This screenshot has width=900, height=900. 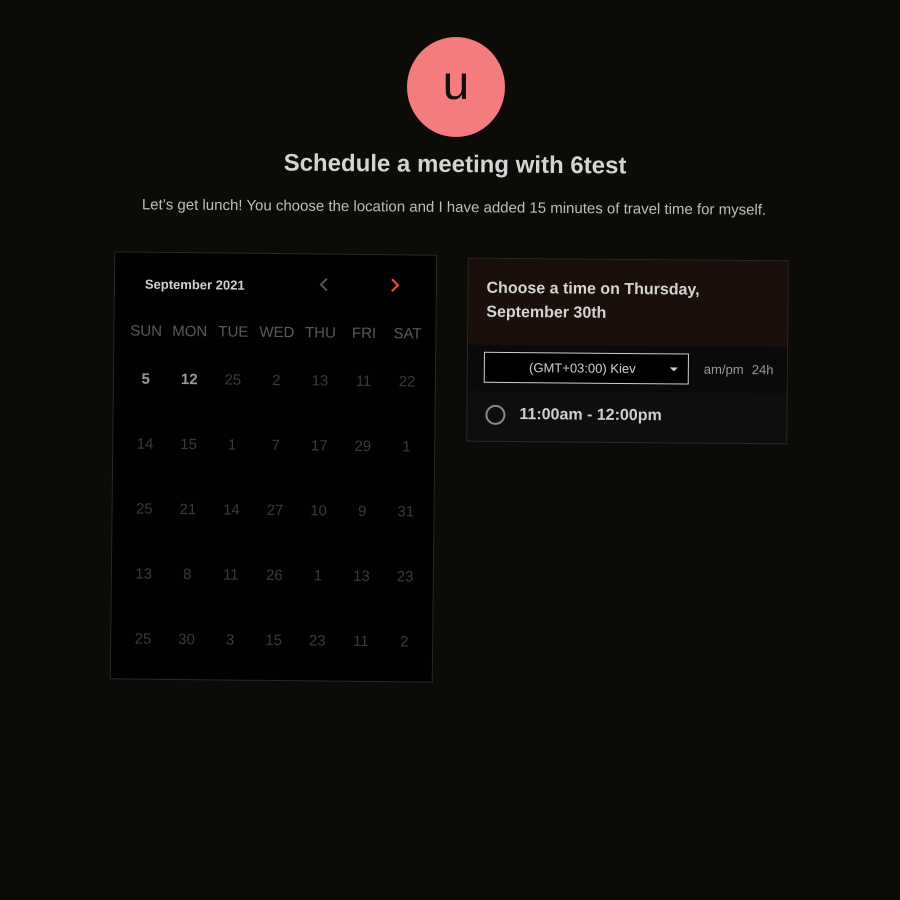 I want to click on format-ampm-toggle: am/pm, so click(x=724, y=369).